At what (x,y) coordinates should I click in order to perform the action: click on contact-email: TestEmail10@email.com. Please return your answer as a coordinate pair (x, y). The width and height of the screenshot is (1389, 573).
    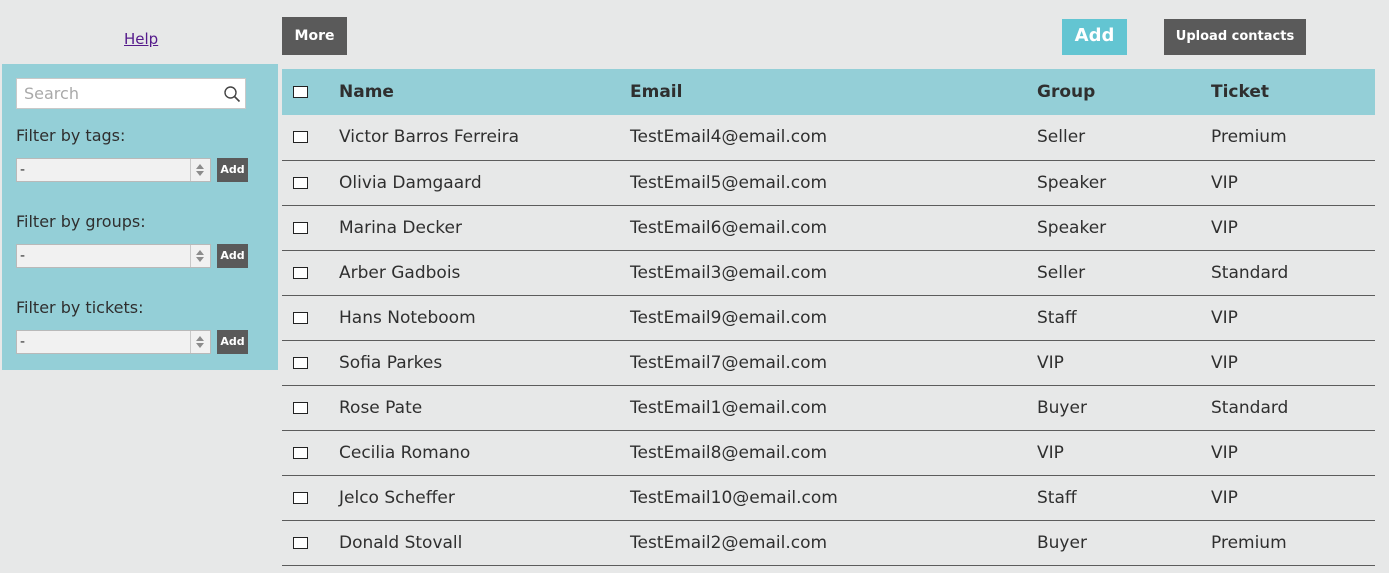
    Looking at the image, I should click on (734, 497).